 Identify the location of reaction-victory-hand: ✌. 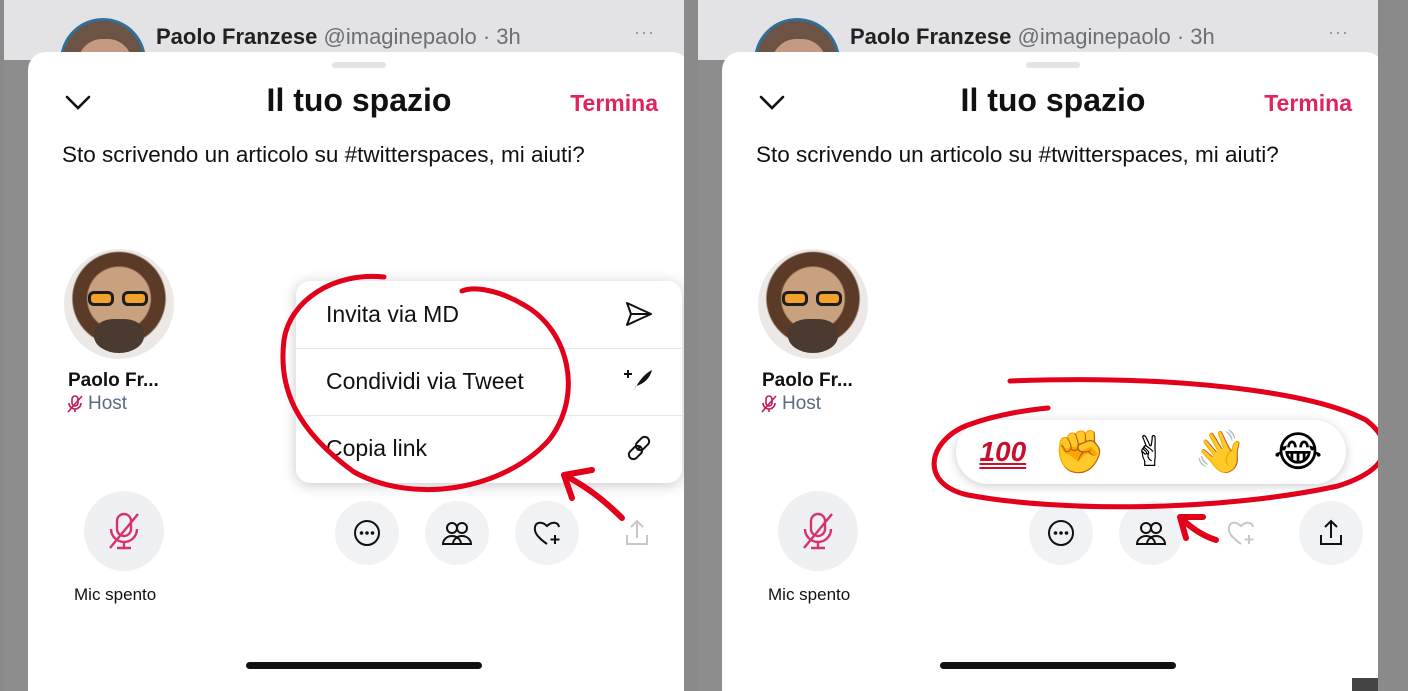
(1149, 452).